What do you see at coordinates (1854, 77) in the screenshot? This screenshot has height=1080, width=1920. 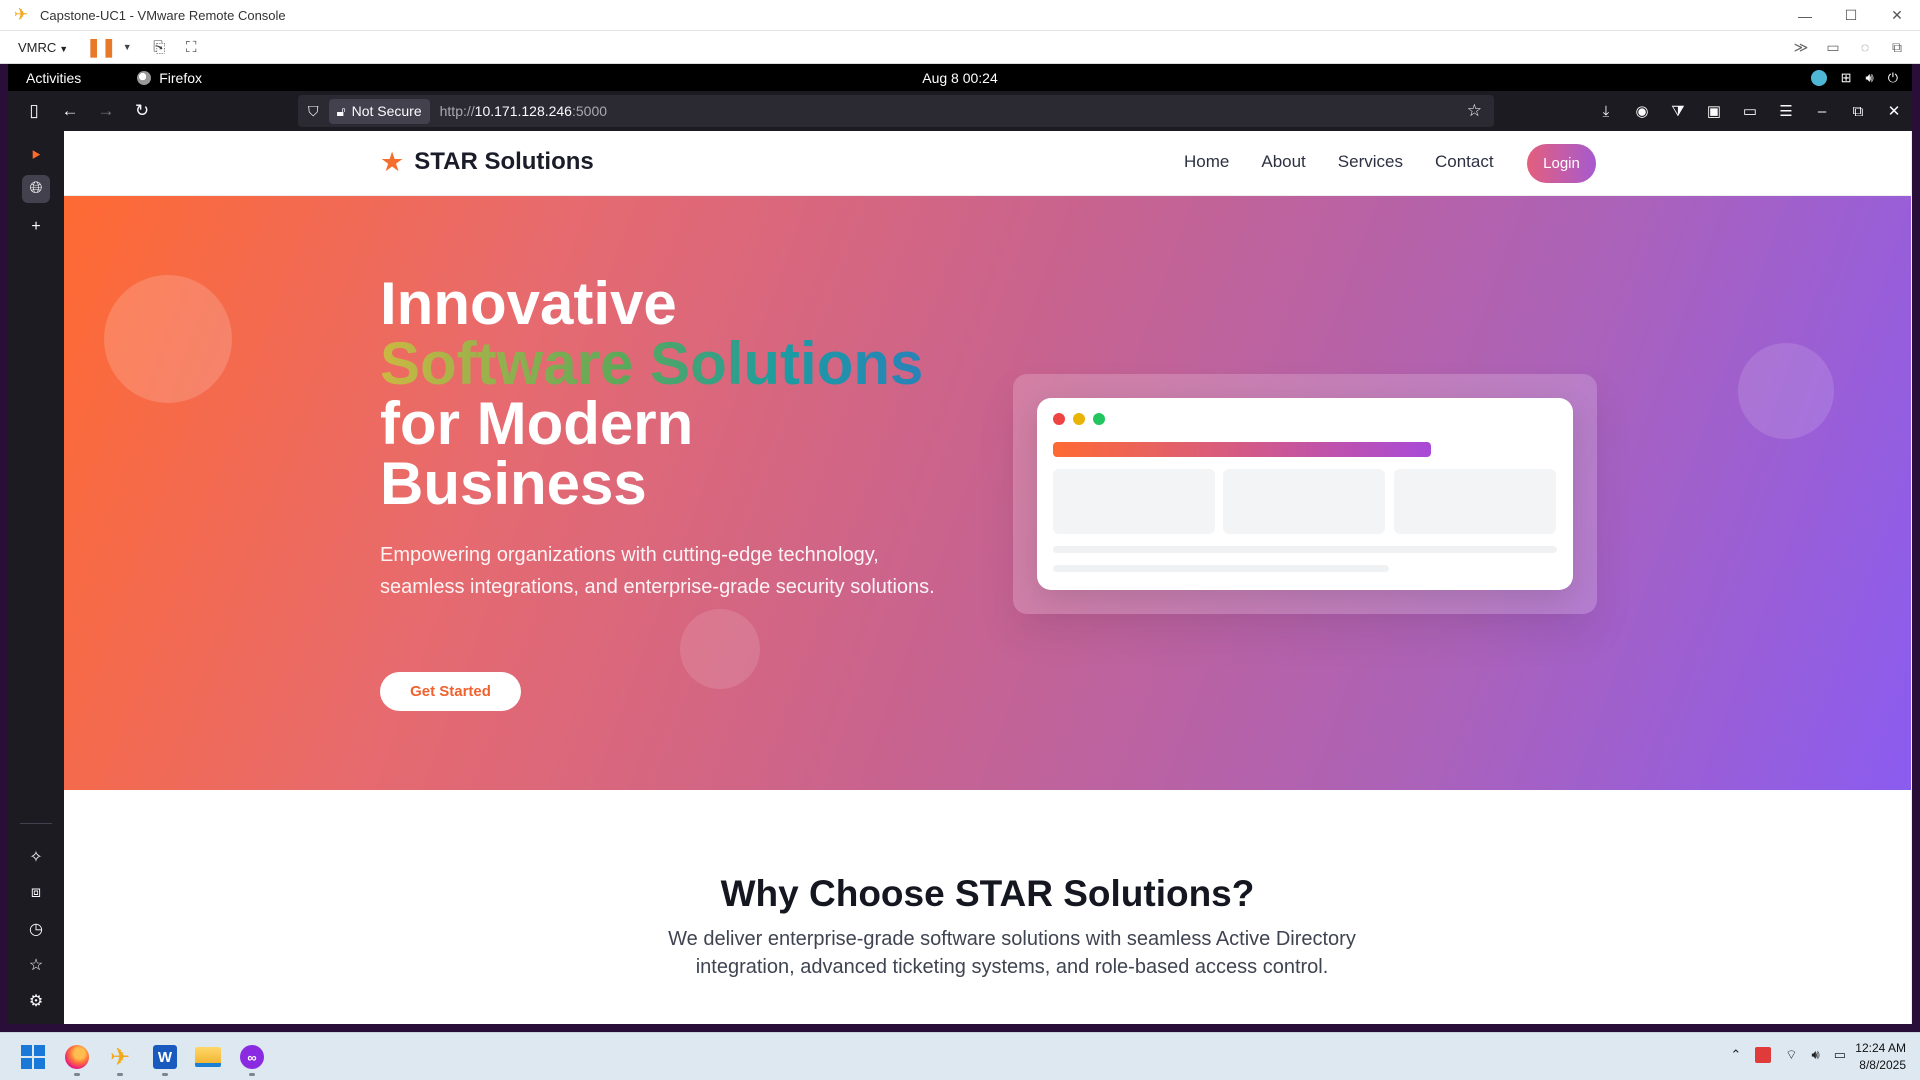 I see `gnome-tray: ⊞ 🔊︎ ⏻` at bounding box center [1854, 77].